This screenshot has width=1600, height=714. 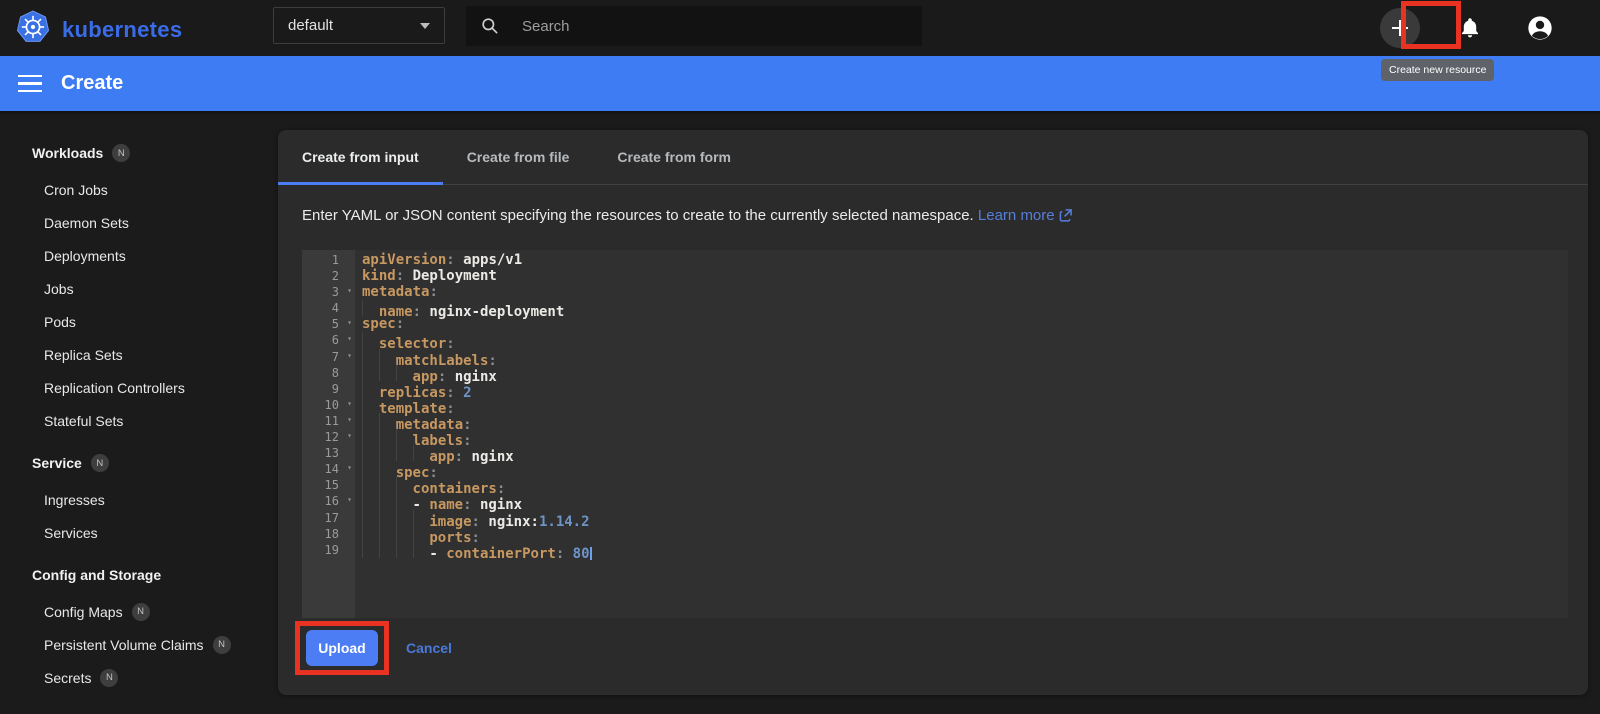 What do you see at coordinates (590, 553) in the screenshot?
I see `text-cursor` at bounding box center [590, 553].